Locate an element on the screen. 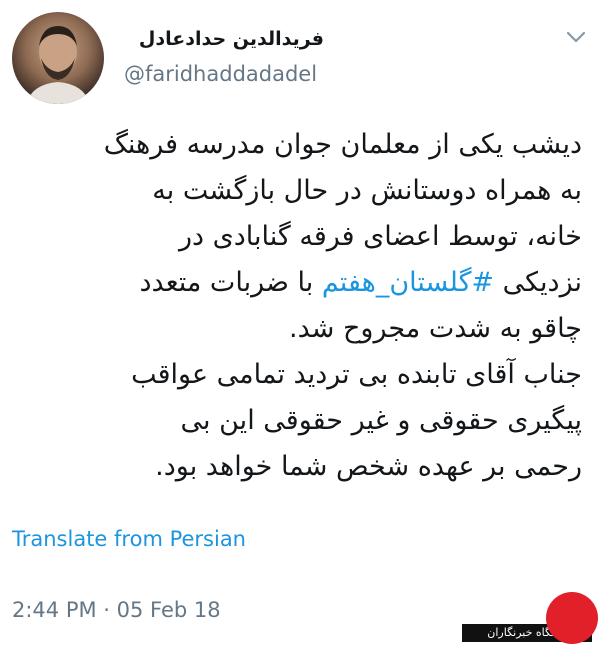  tweet-line-with-hashtag: نزدیکی #گلستان_هفتم با ضربات متعدد is located at coordinates (296, 283).